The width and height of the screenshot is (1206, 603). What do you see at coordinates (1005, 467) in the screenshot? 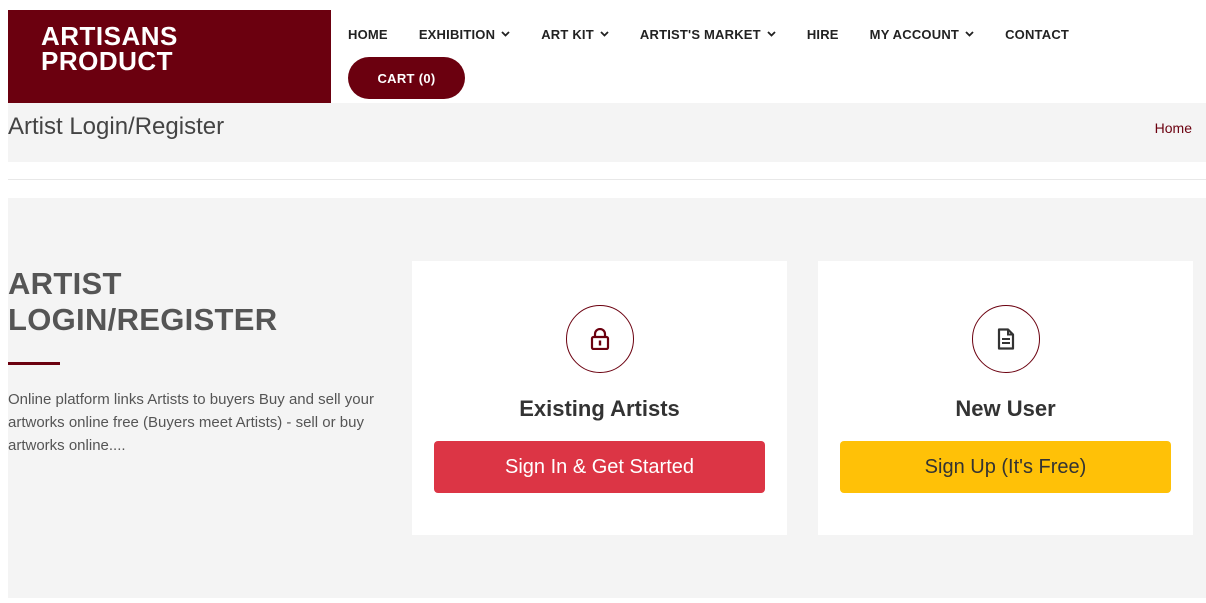
I see `sign-up-button: Sign Up (It's Free)` at bounding box center [1005, 467].